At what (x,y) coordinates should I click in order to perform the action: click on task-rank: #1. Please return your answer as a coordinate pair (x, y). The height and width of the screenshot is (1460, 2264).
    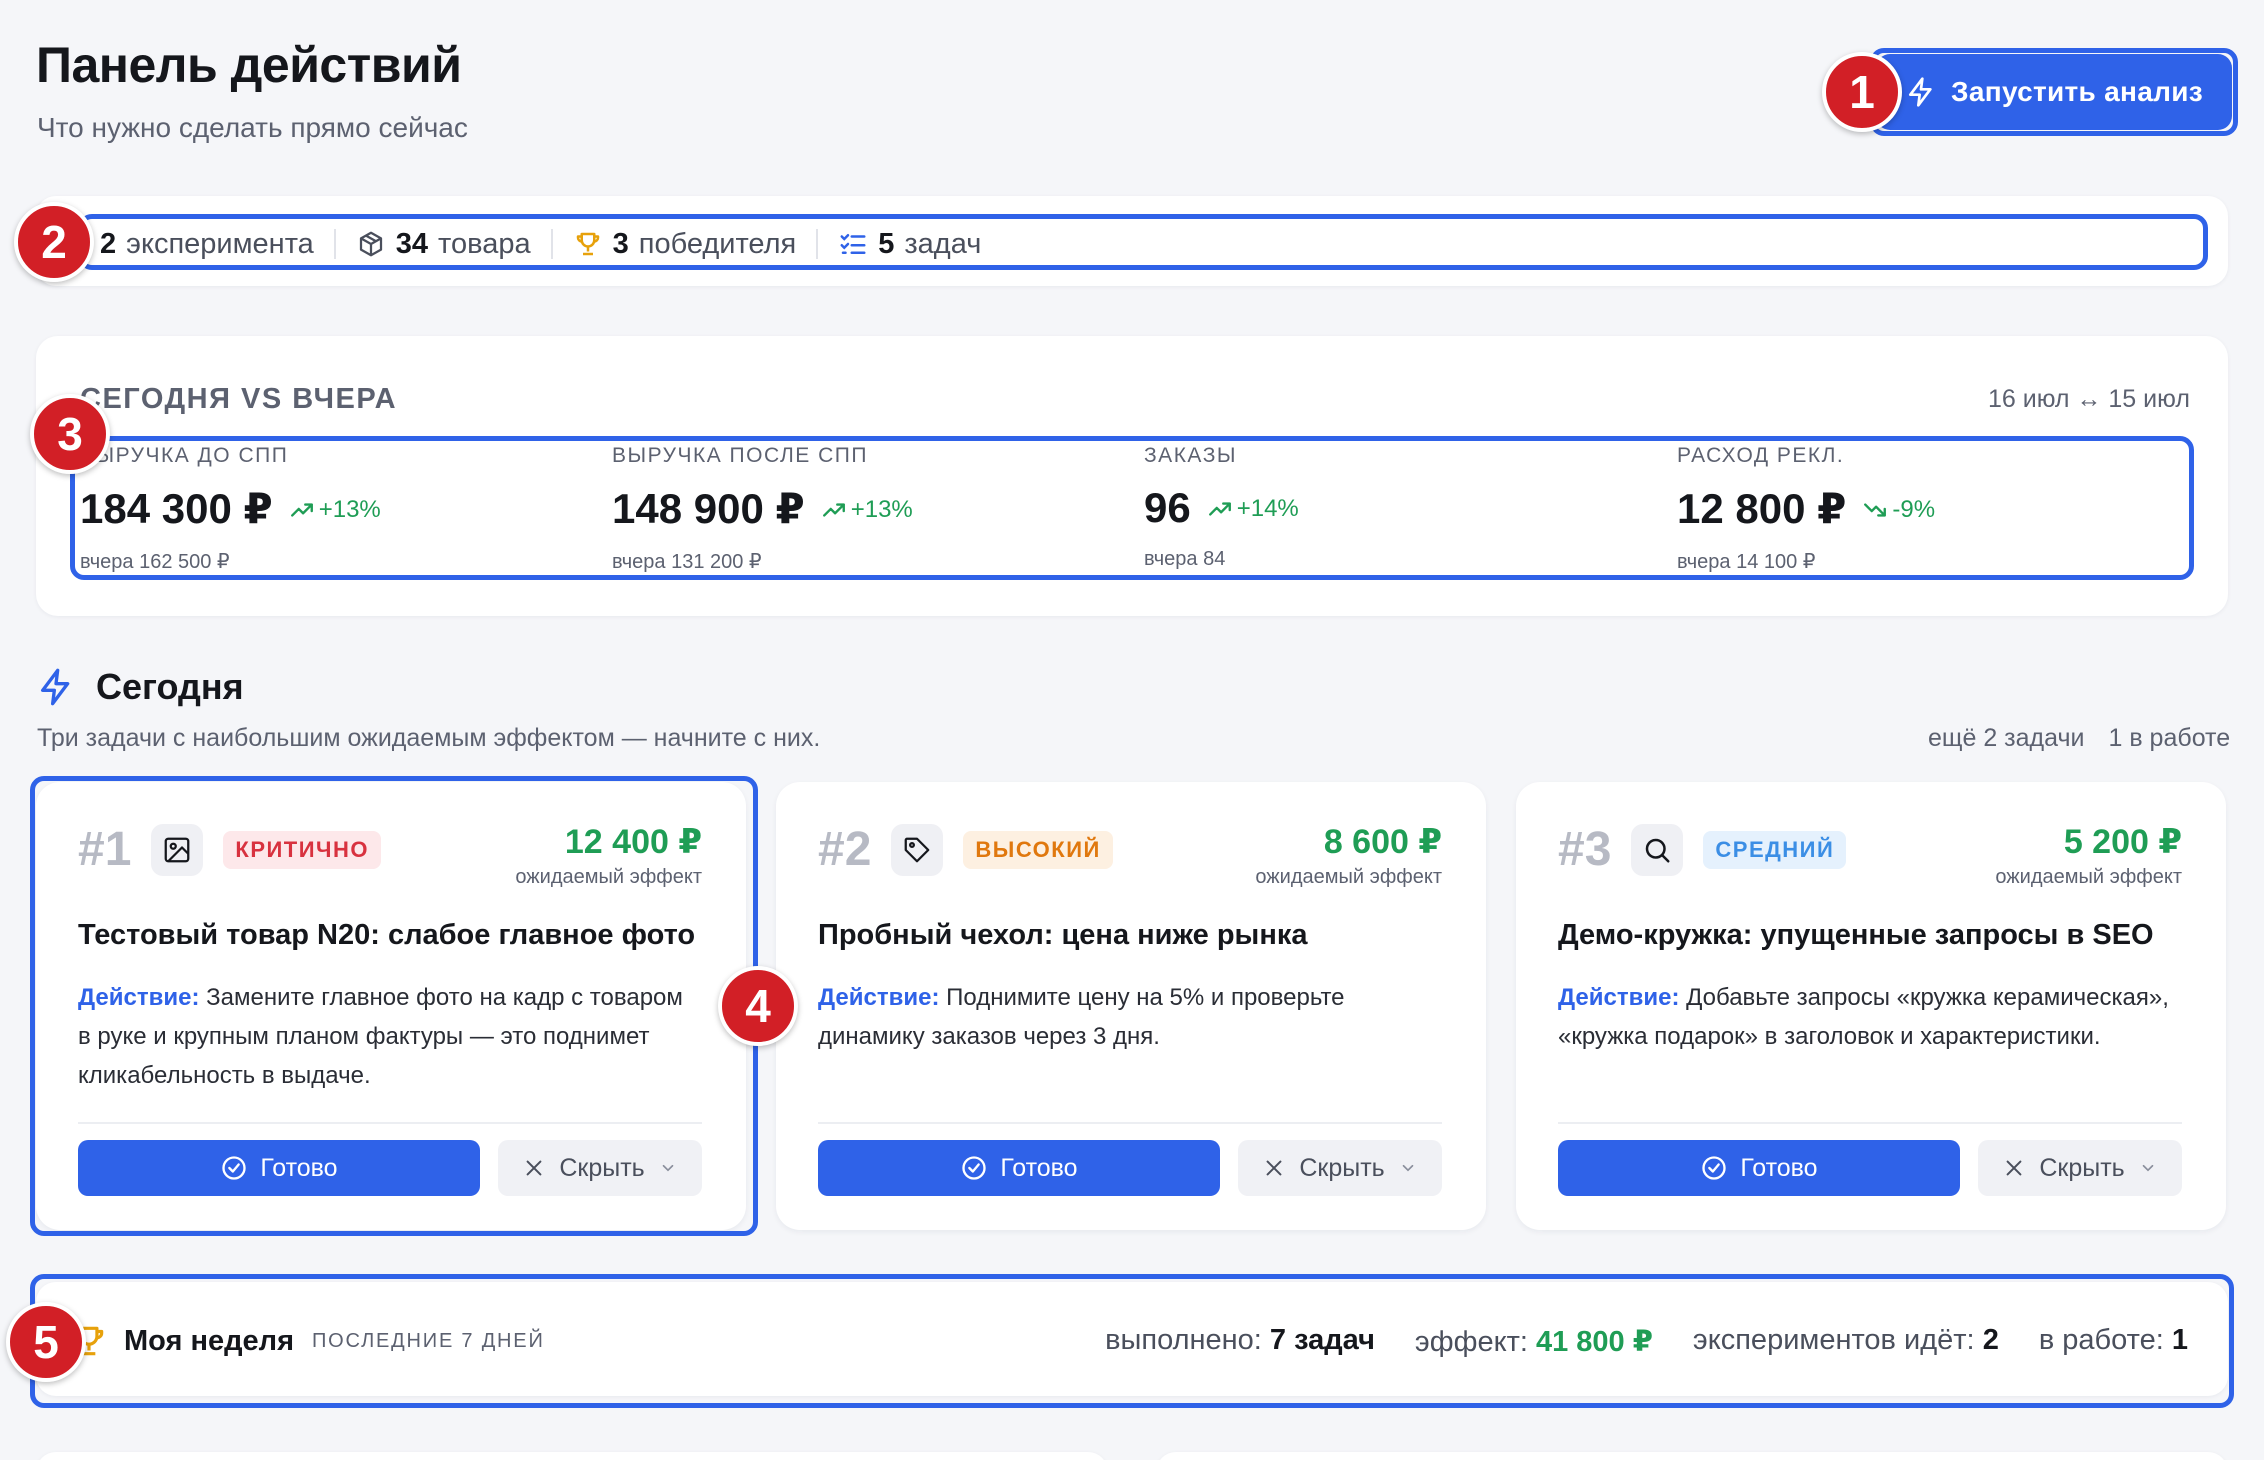
    Looking at the image, I should click on (105, 849).